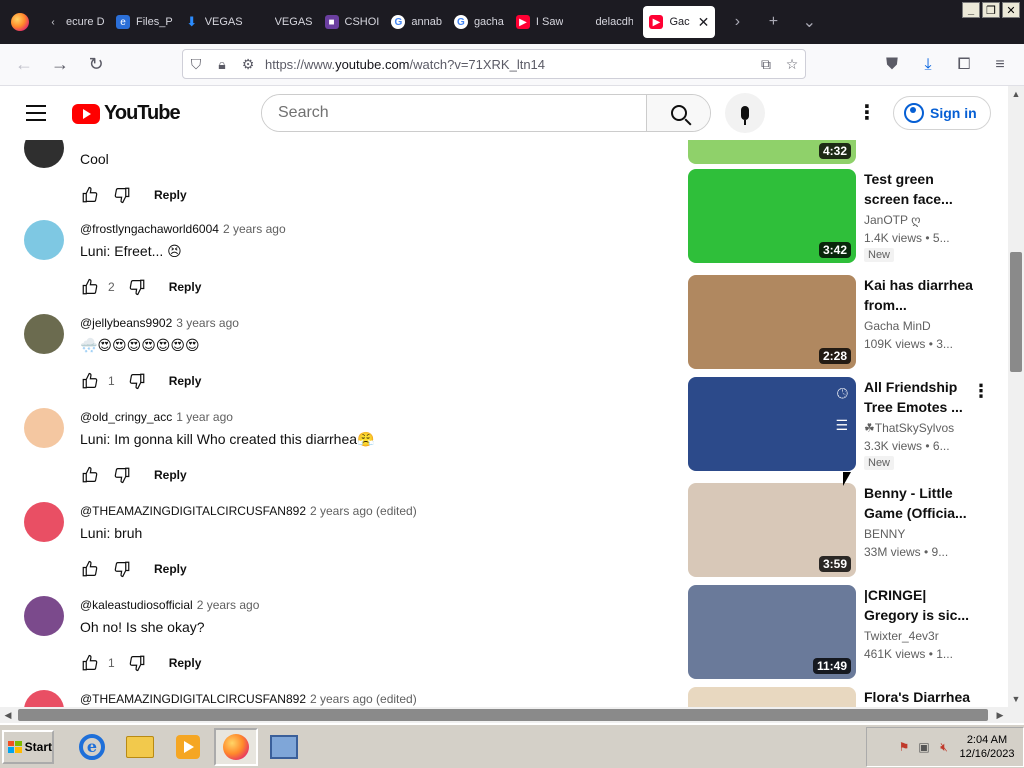  What do you see at coordinates (772, 216) in the screenshot?
I see `video-thumbnail: 3:42` at bounding box center [772, 216].